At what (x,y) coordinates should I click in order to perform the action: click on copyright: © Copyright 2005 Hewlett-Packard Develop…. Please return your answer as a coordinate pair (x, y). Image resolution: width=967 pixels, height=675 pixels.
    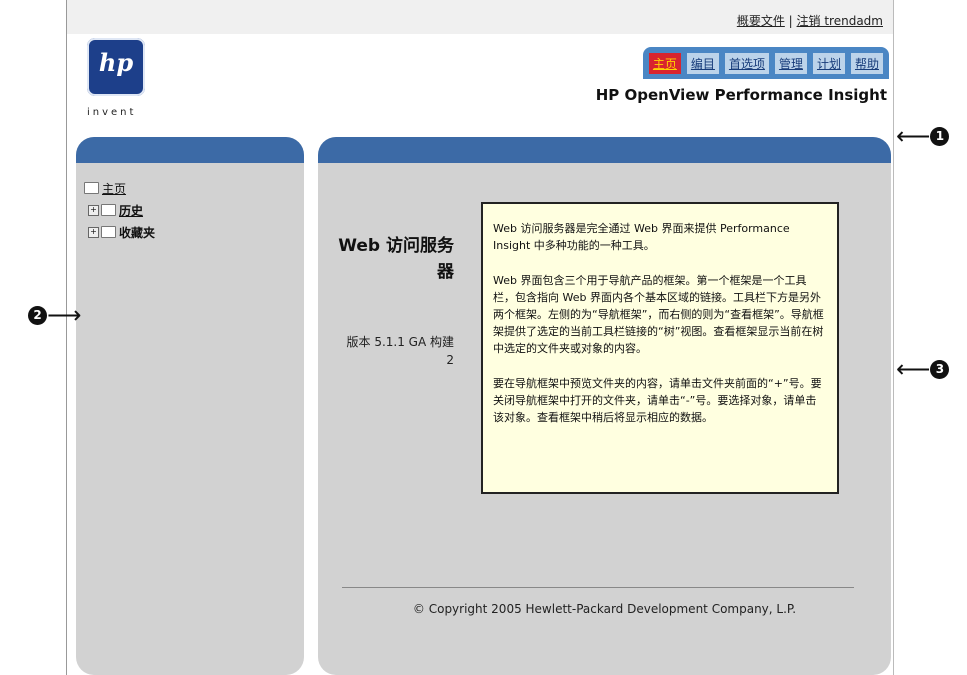
    Looking at the image, I should click on (604, 609).